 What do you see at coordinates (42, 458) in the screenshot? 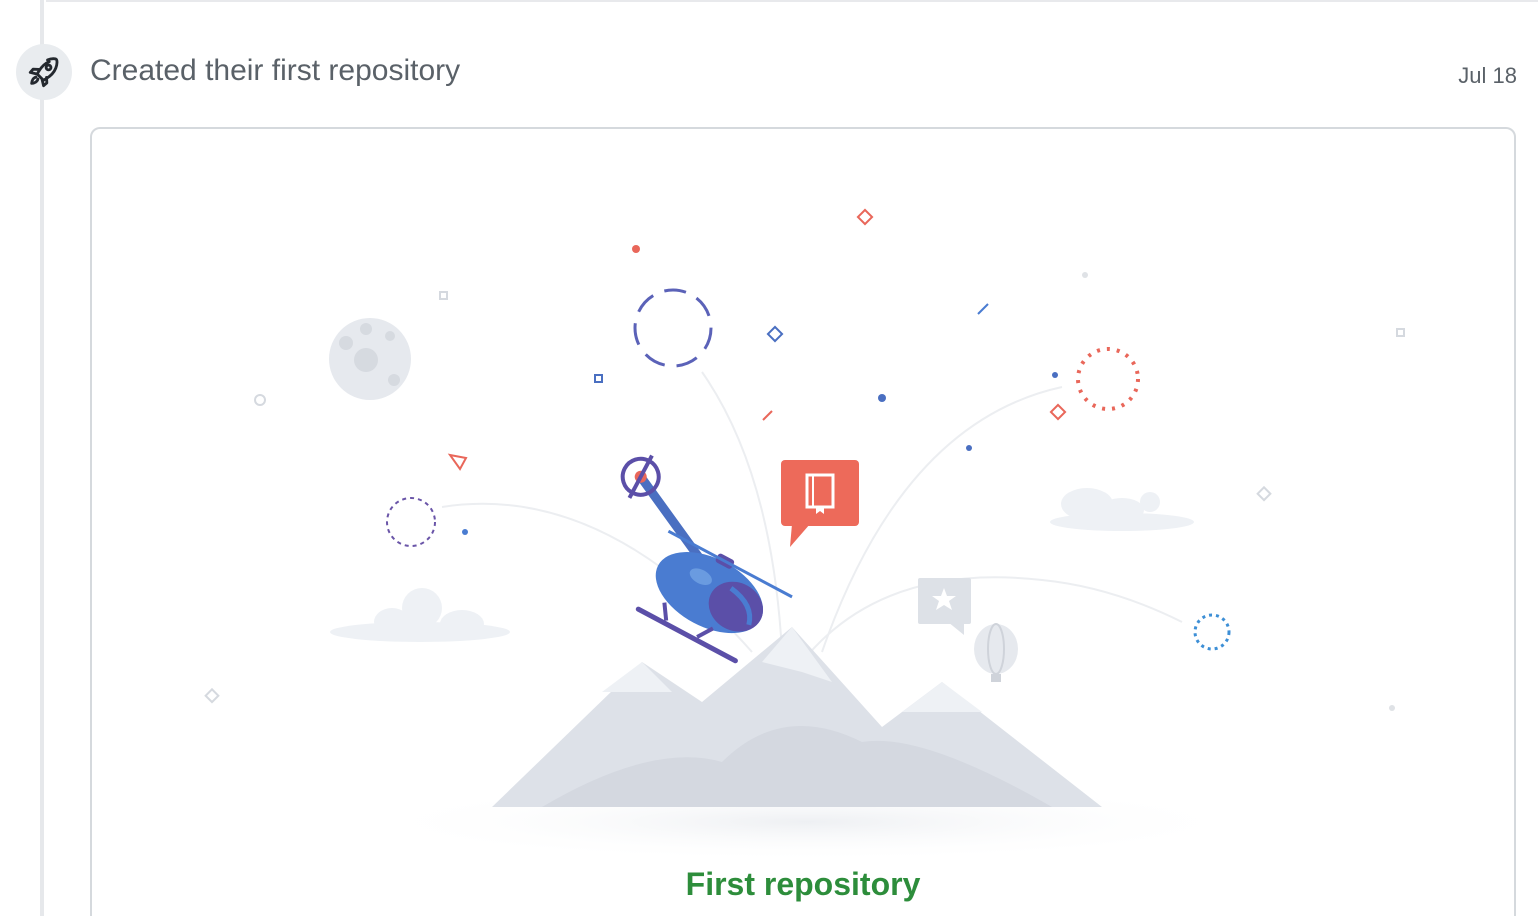
I see `timeline-line` at bounding box center [42, 458].